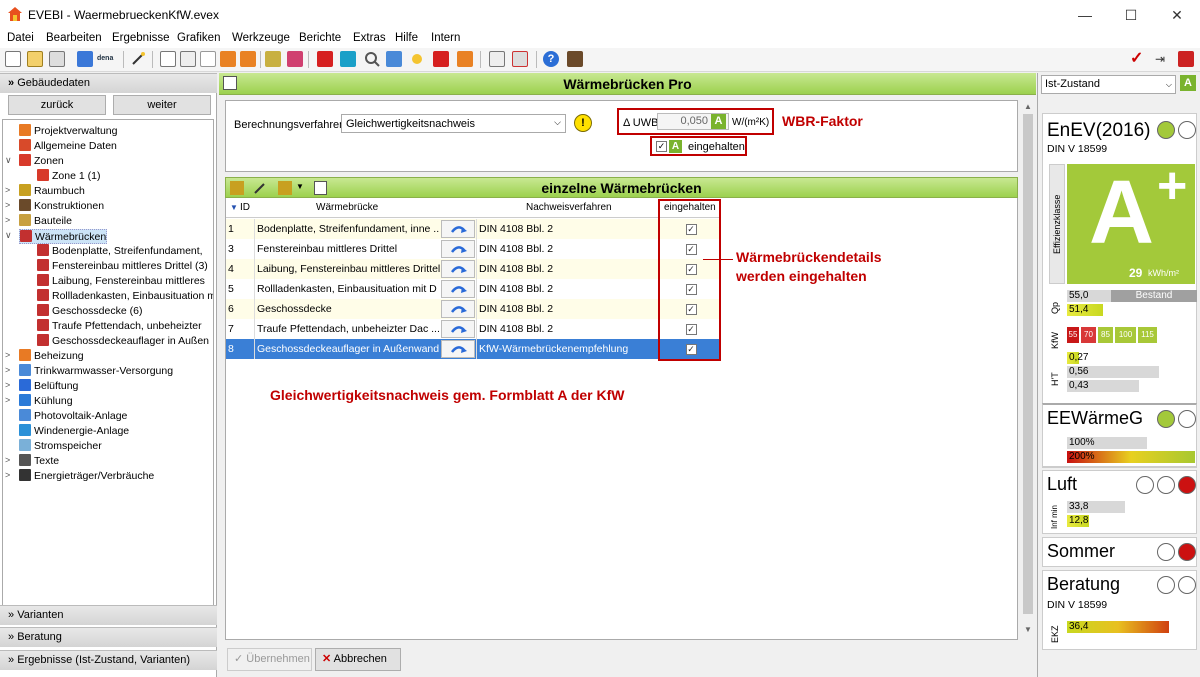 The image size is (1200, 677). What do you see at coordinates (108, 660) in the screenshot?
I see `section-ergebnisse: » Ergebnisse (Ist-Zustand, Varianten)` at bounding box center [108, 660].